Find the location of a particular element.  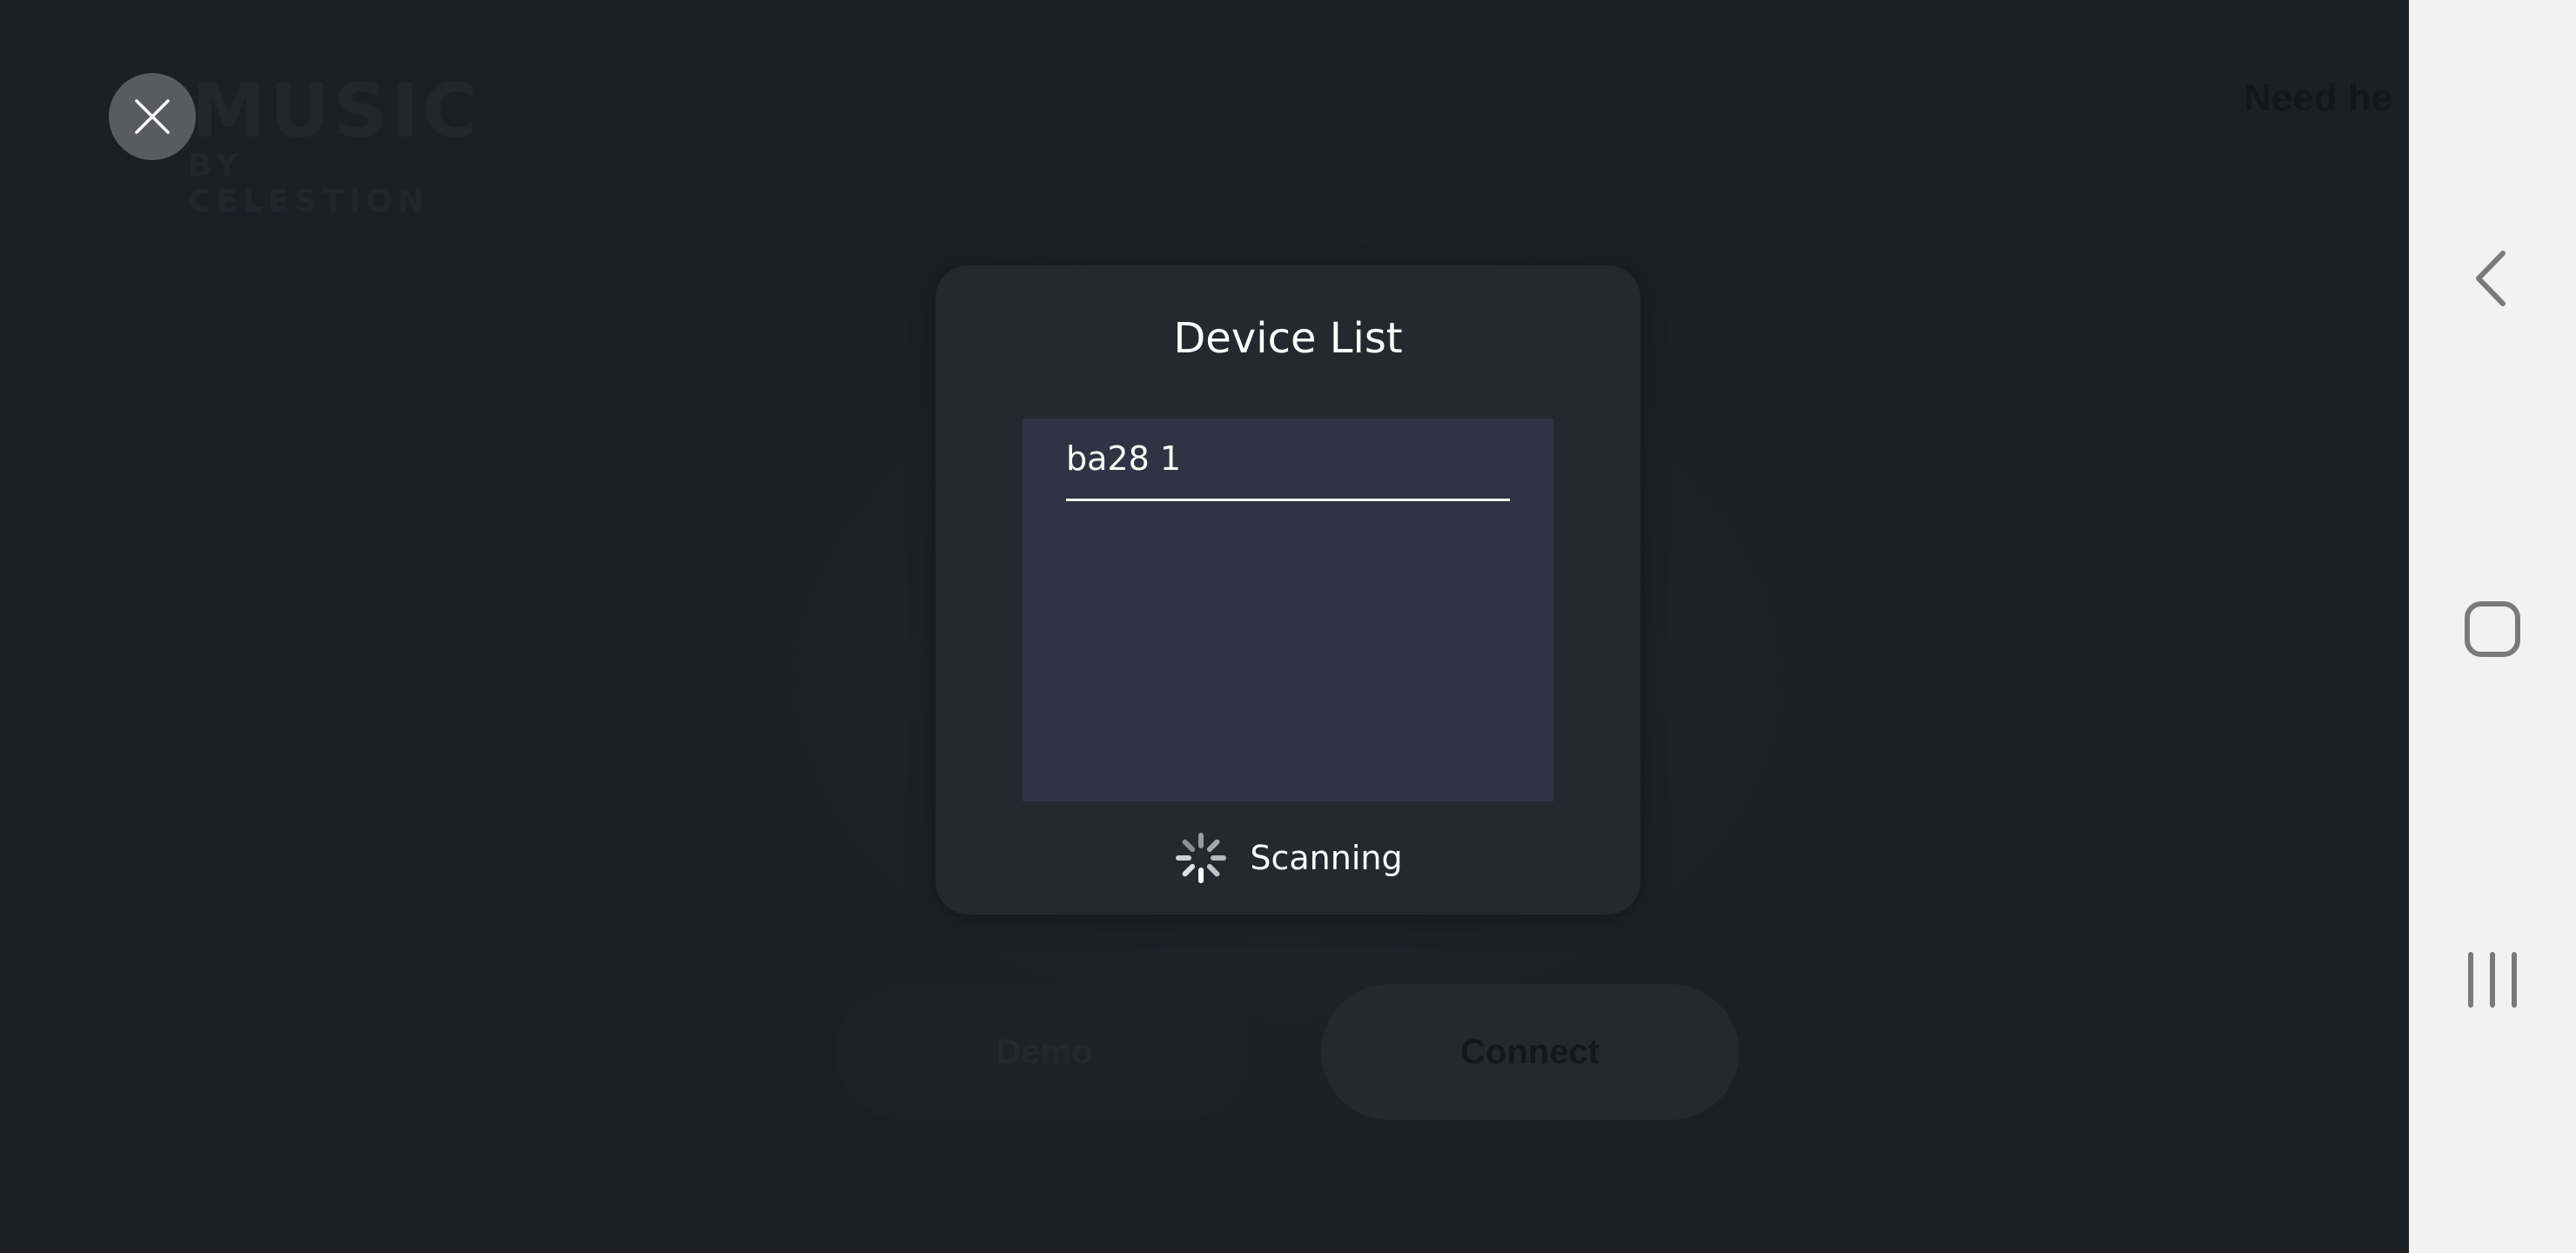

logo-sub-text: BY CELESTION is located at coordinates (309, 183).